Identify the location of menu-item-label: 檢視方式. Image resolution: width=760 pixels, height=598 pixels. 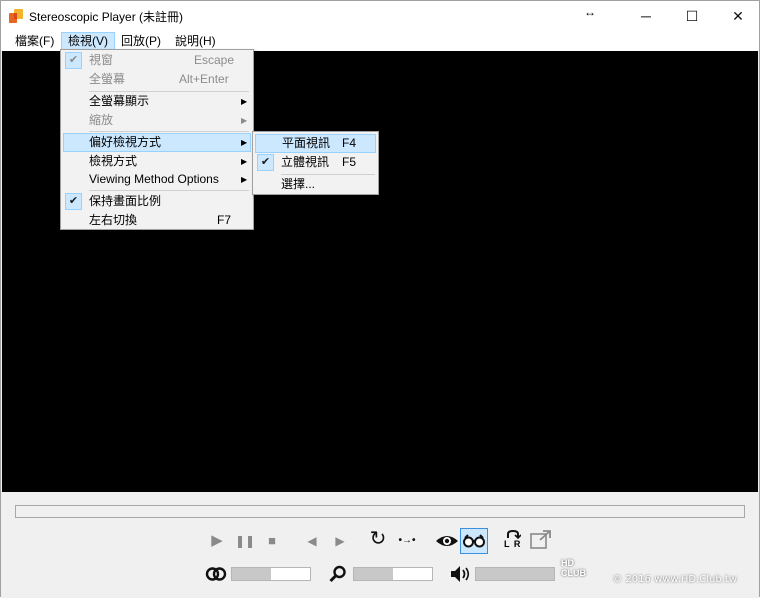
(113, 161).